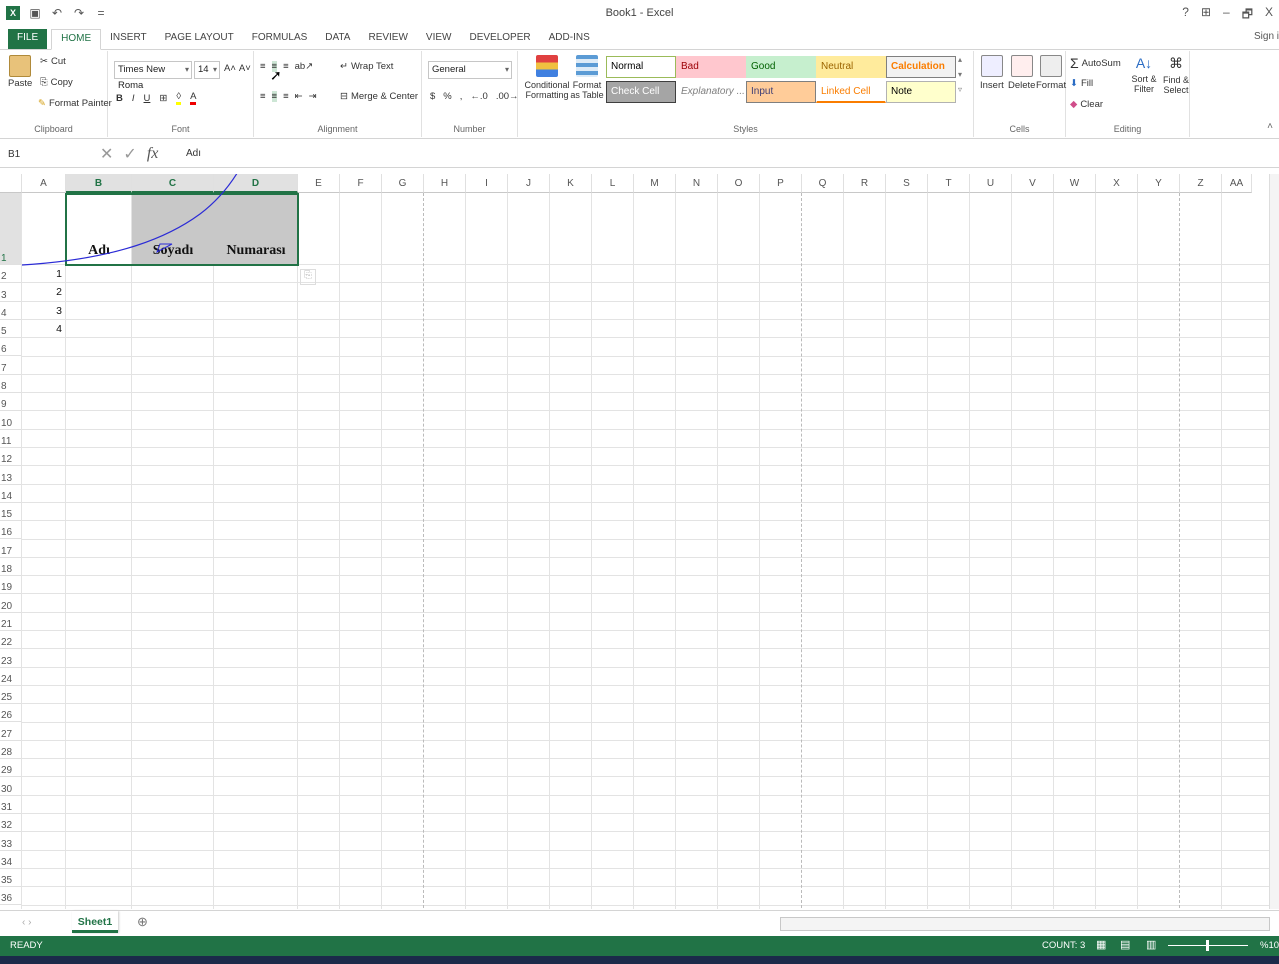 This screenshot has width=1279, height=964. I want to click on row-header: 3, so click(11, 292).